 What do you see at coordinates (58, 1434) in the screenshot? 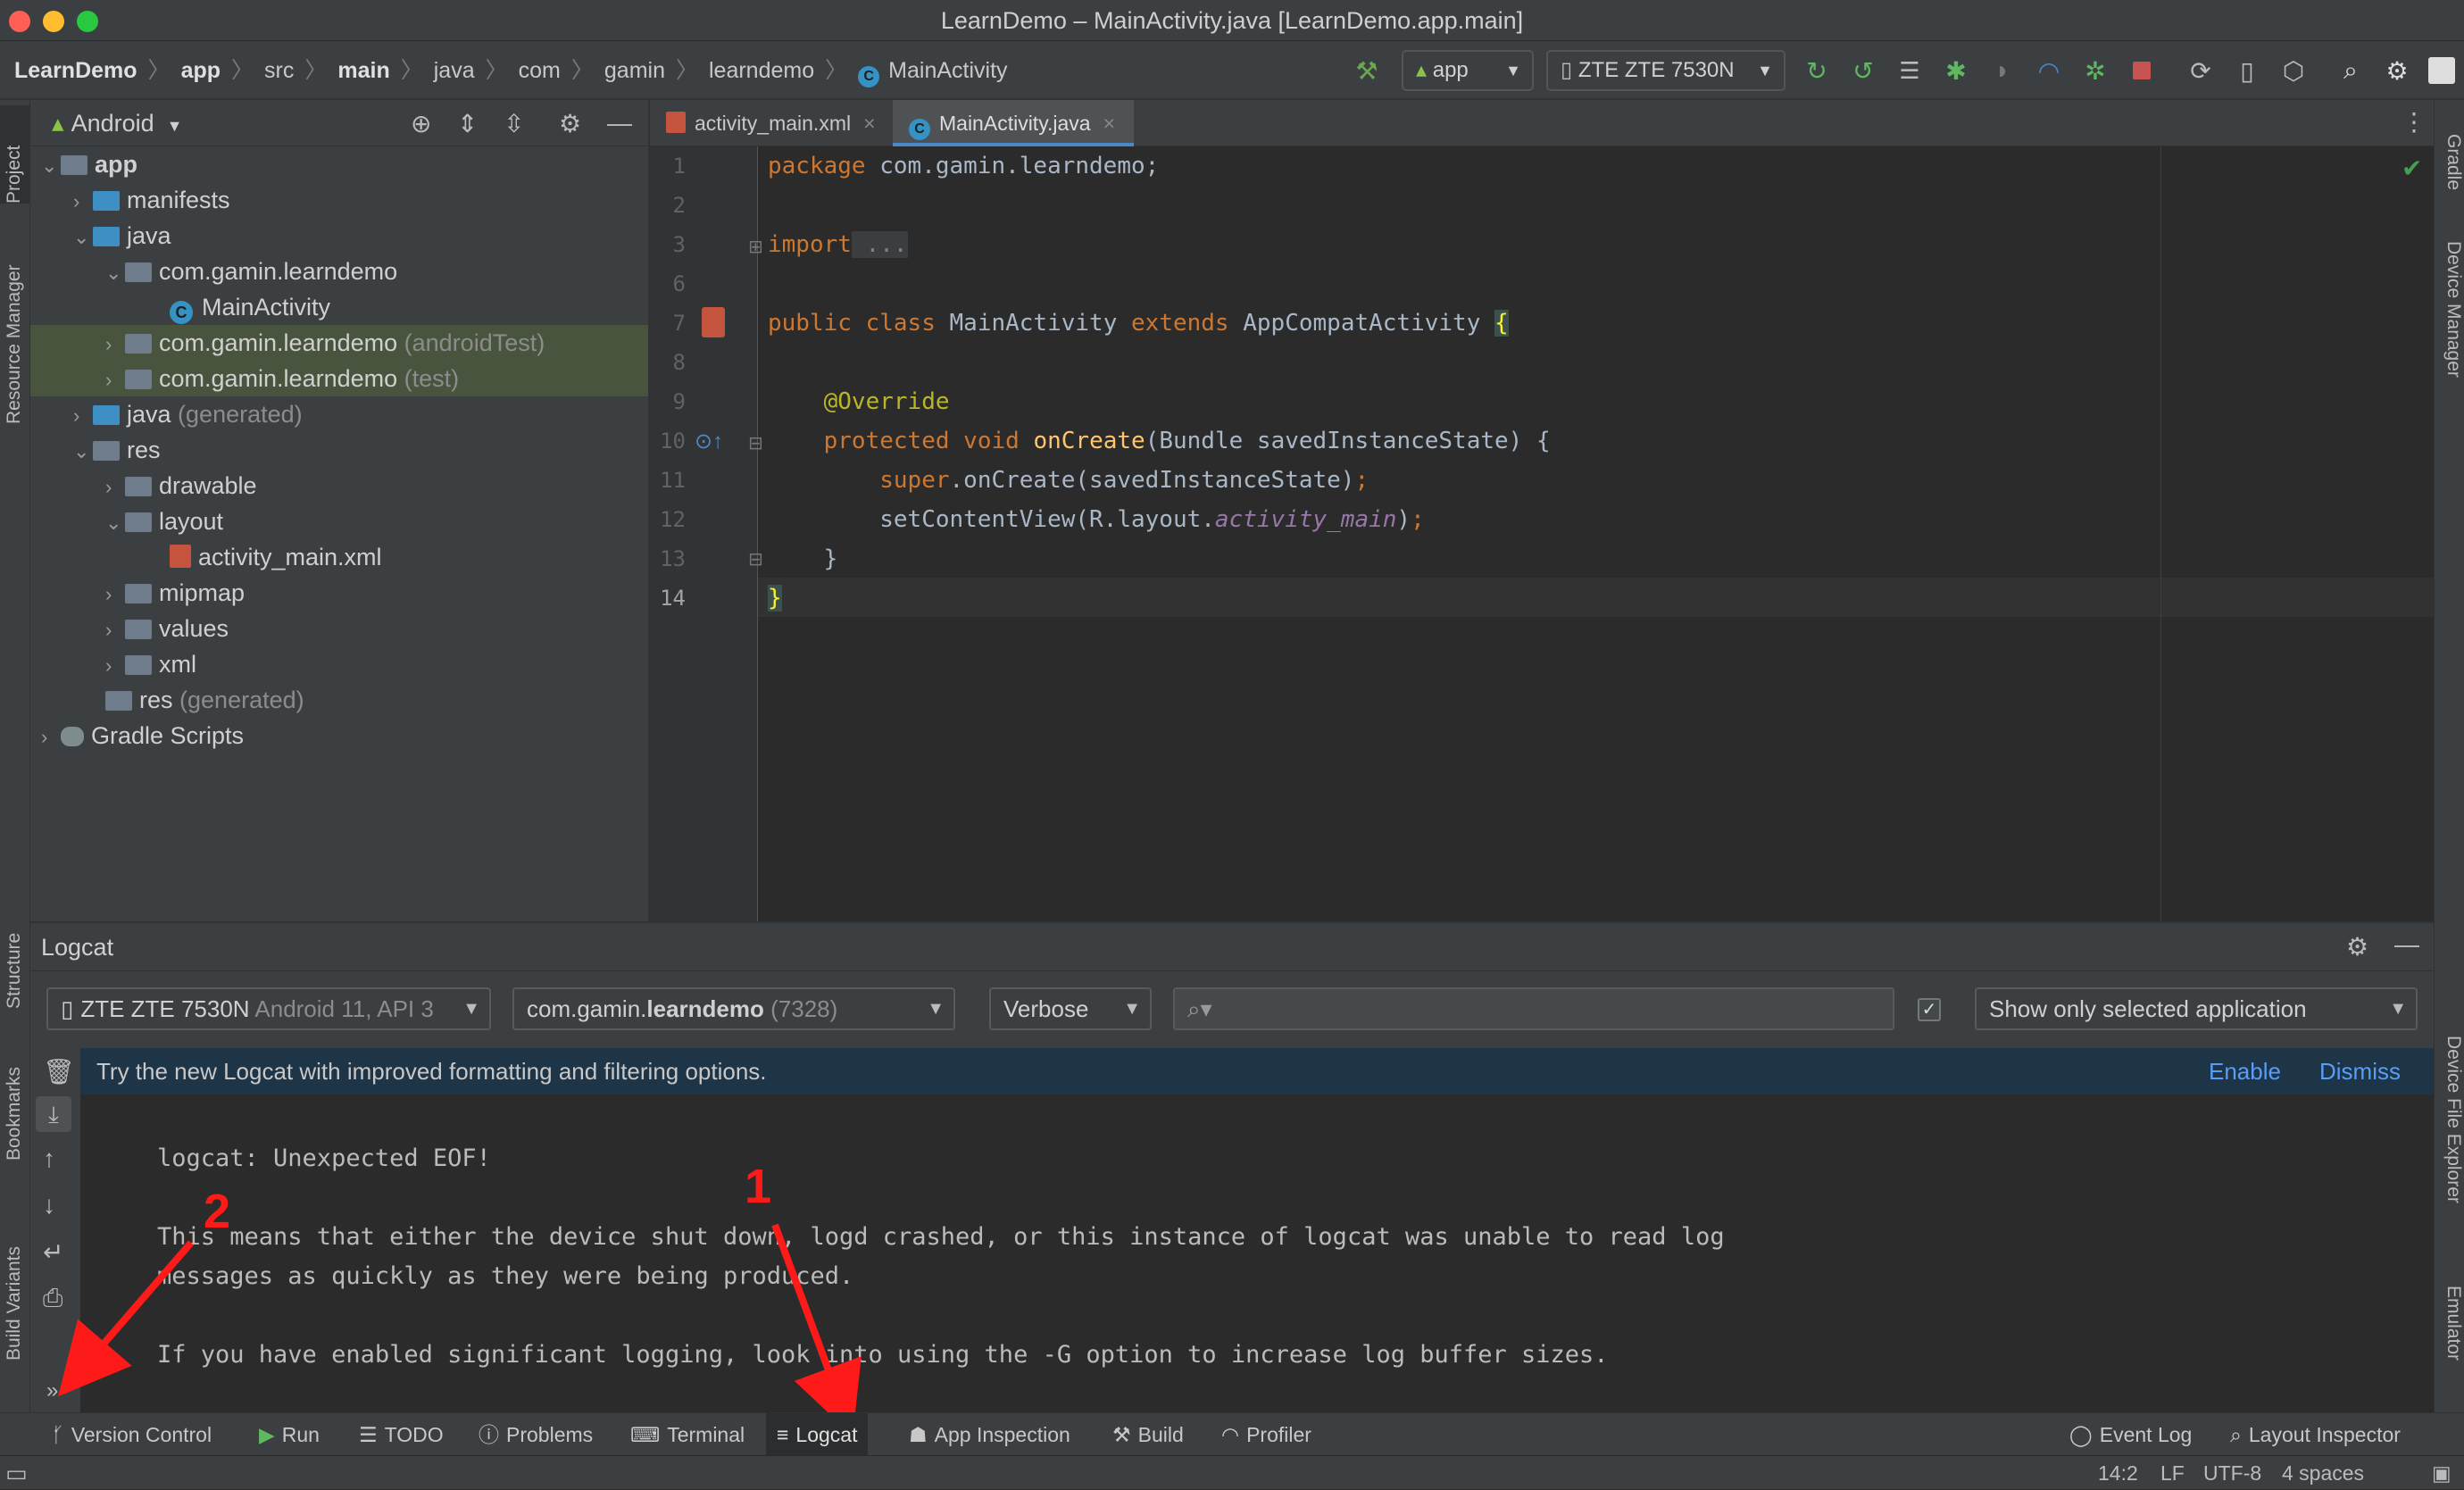
I see `branch-icon: ᚶ` at bounding box center [58, 1434].